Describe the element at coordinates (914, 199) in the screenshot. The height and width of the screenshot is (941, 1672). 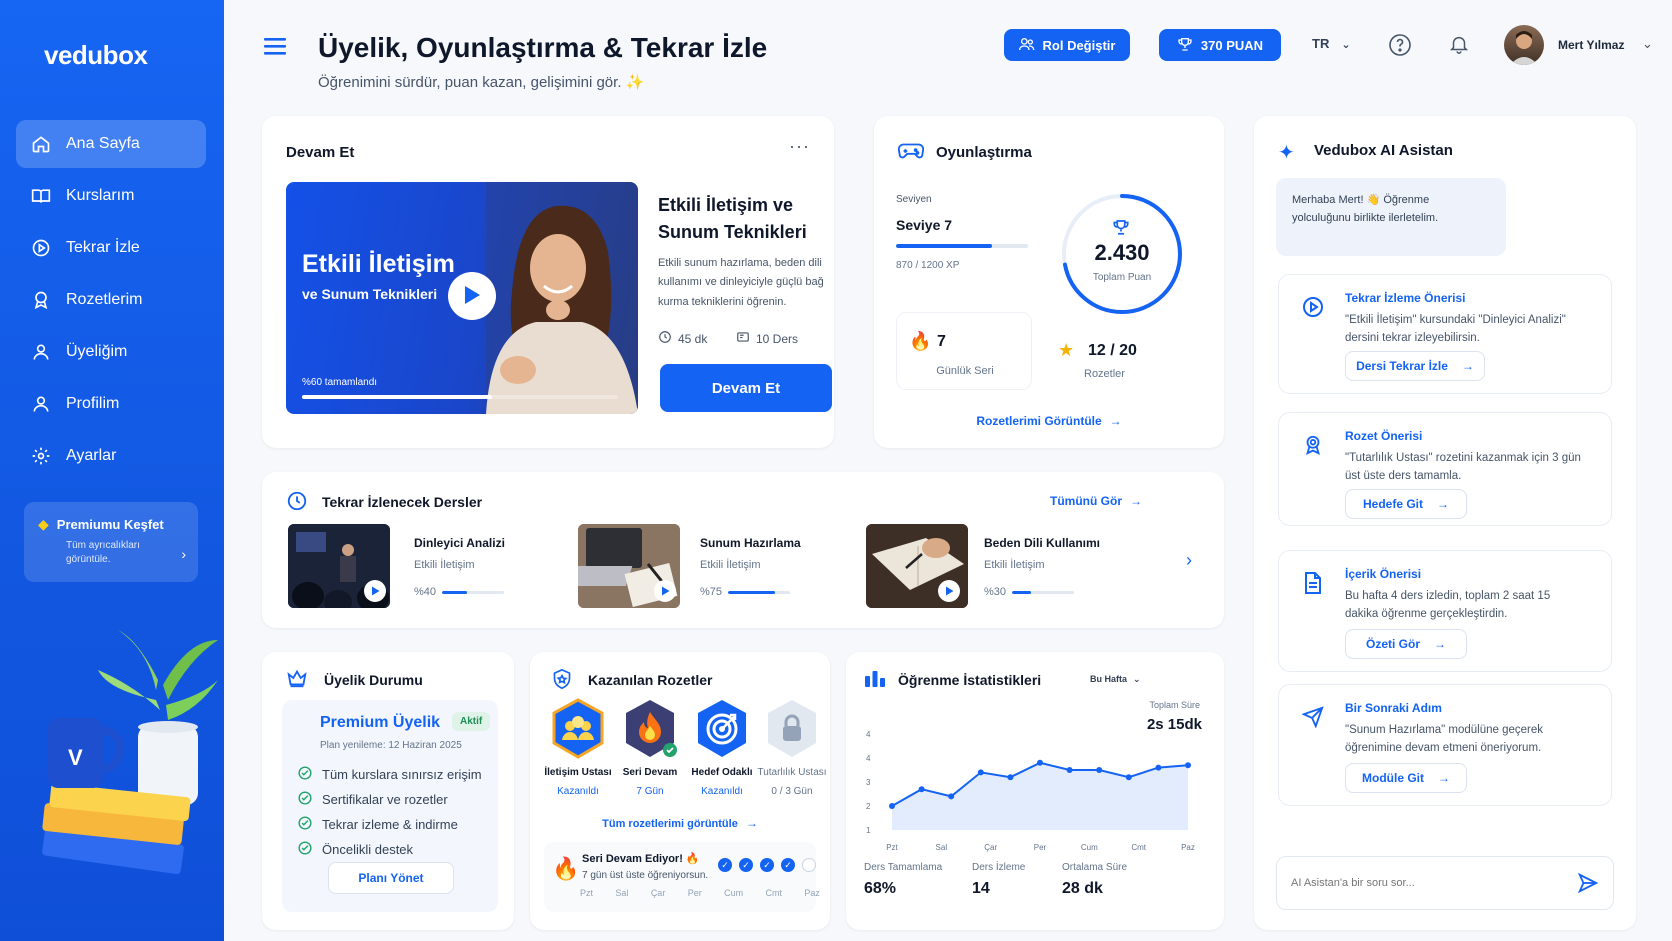
I see `level-label: Seviyen` at that location.